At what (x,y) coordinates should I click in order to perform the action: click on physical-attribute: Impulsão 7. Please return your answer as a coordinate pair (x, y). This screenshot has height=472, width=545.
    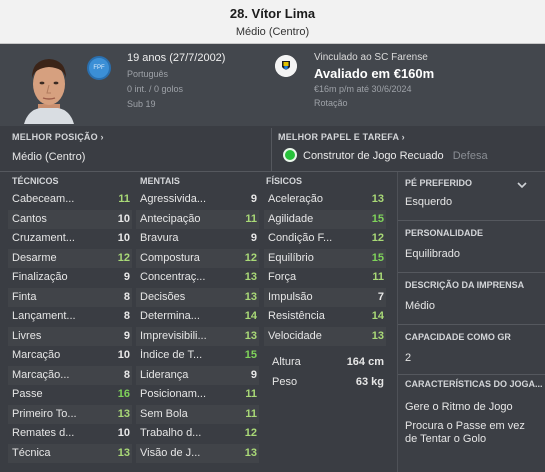
    Looking at the image, I should click on (326, 298).